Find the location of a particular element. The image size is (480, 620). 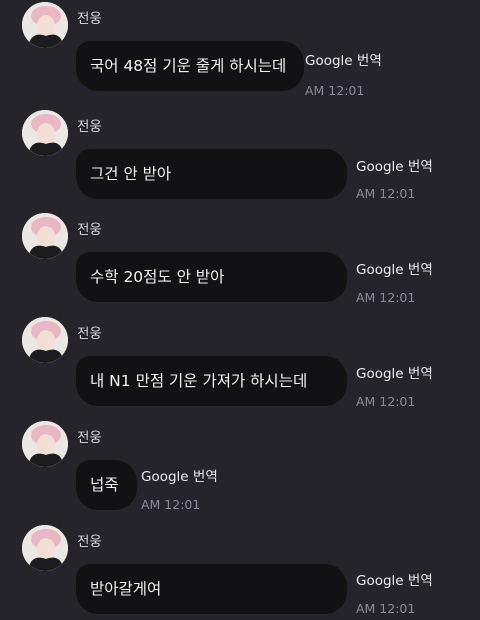

message-bubble: 국어 48점 기운 줄게 하시는데 is located at coordinates (190, 66).